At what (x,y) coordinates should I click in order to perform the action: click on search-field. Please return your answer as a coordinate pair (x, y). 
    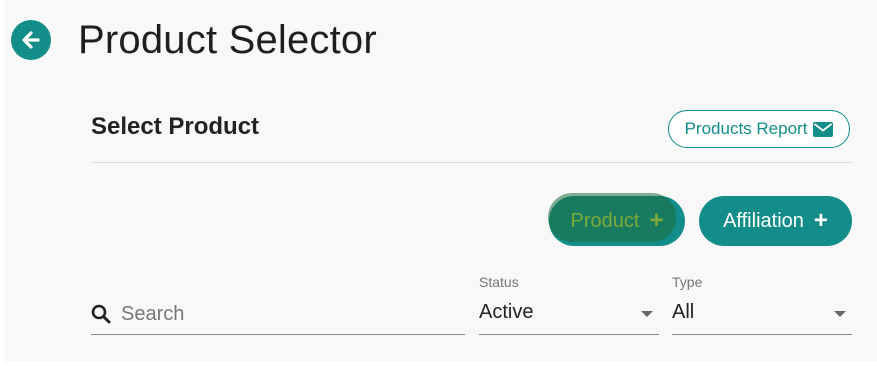
    Looking at the image, I should click on (278, 312).